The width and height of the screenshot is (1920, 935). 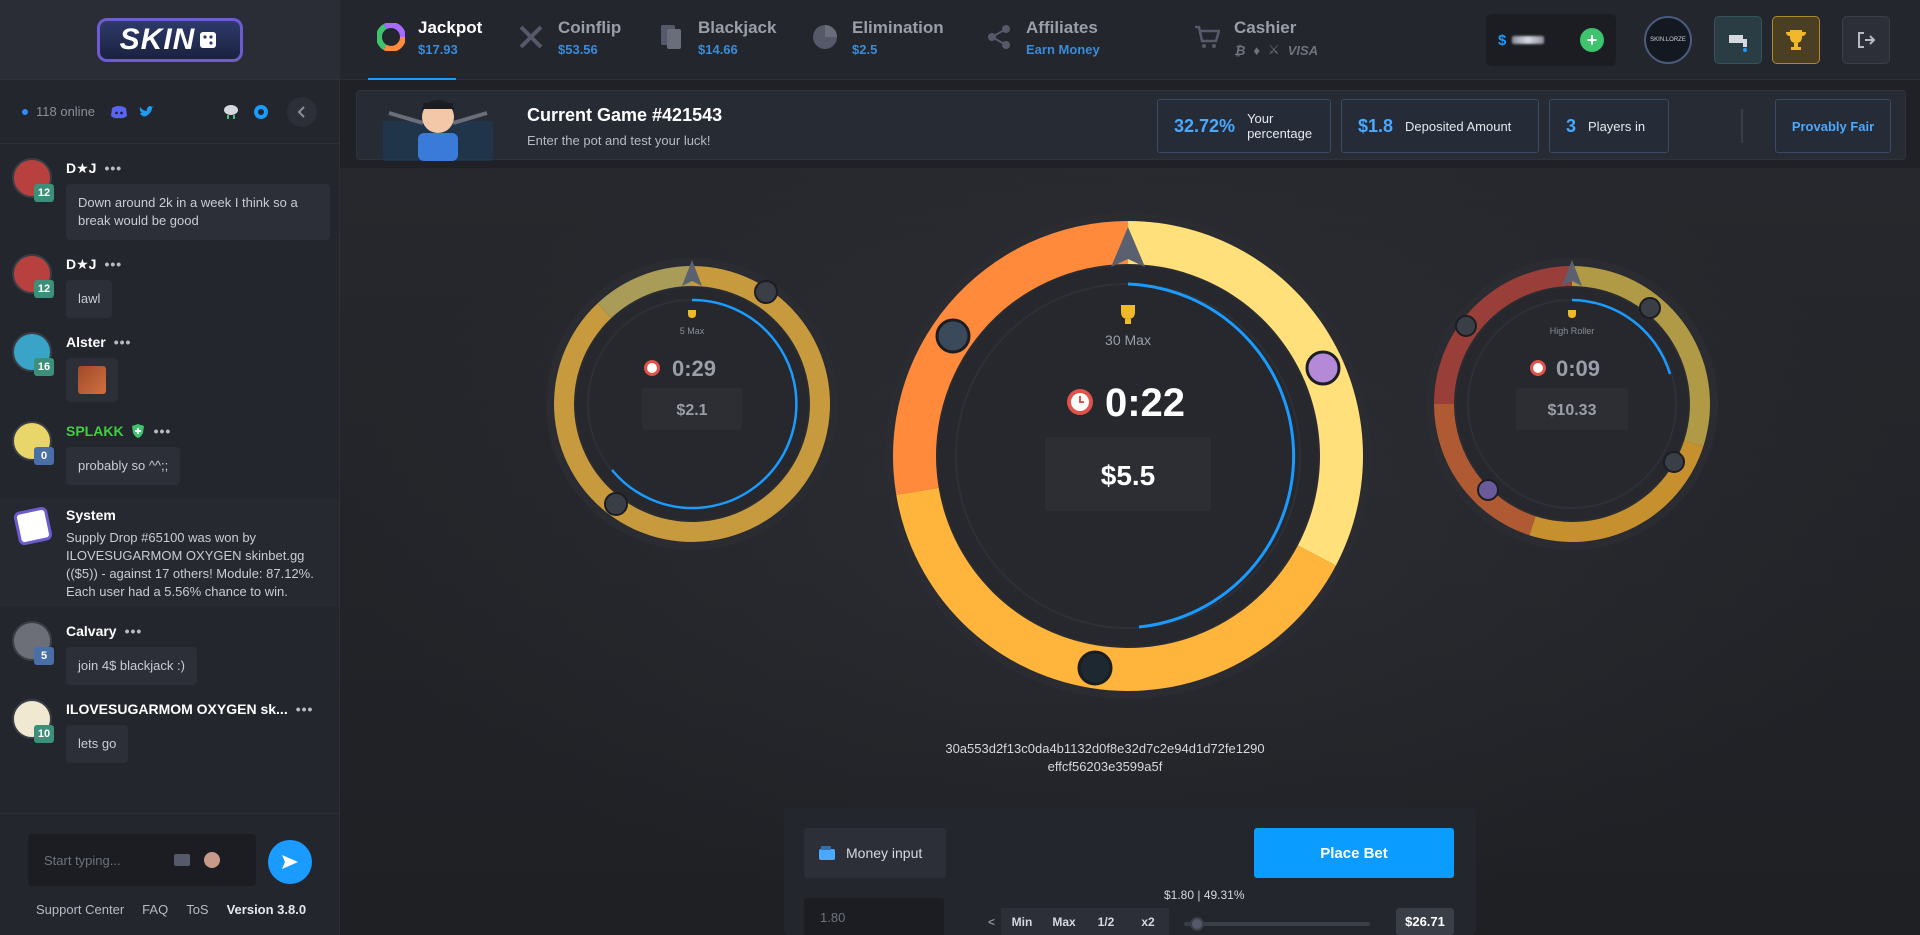 I want to click on chat-input, so click(x=104, y=860).